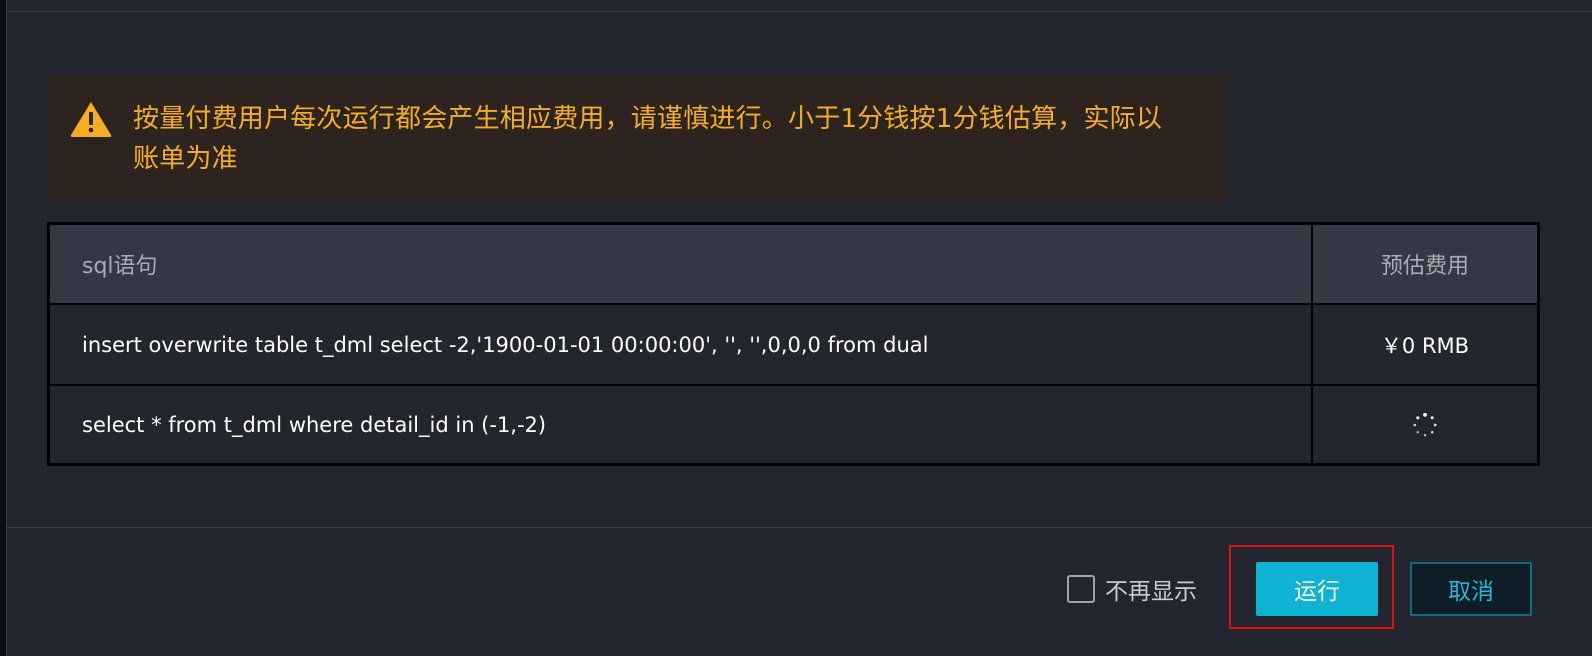  I want to click on column-header-cost: 预估费用, so click(1424, 266).